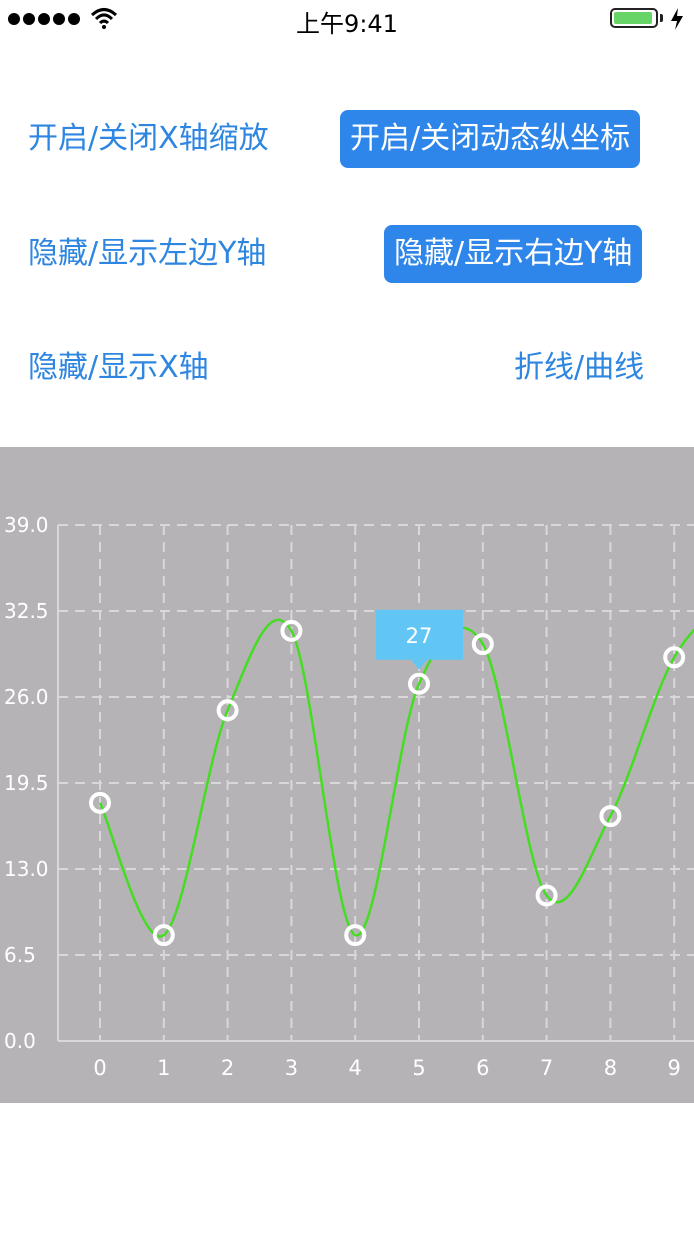 The image size is (694, 1240). I want to click on y-tick-label: 26.0, so click(26, 697).